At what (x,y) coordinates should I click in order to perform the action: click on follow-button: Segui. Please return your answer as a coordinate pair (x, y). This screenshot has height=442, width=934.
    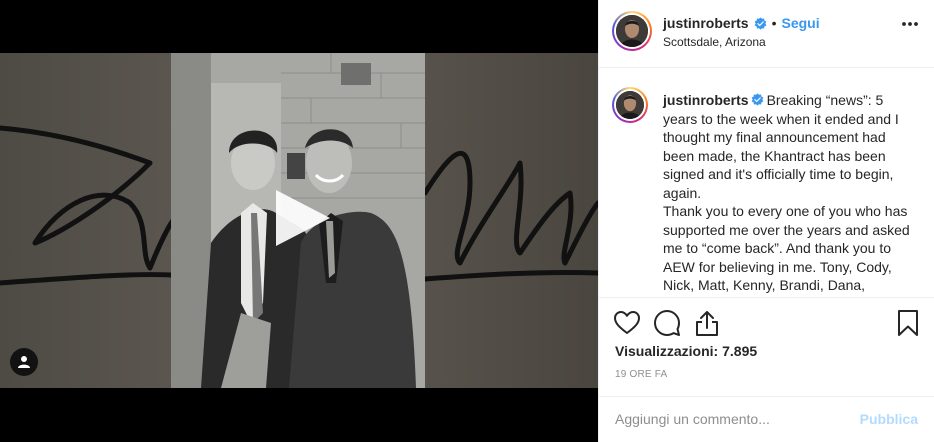
    Looking at the image, I should click on (800, 23).